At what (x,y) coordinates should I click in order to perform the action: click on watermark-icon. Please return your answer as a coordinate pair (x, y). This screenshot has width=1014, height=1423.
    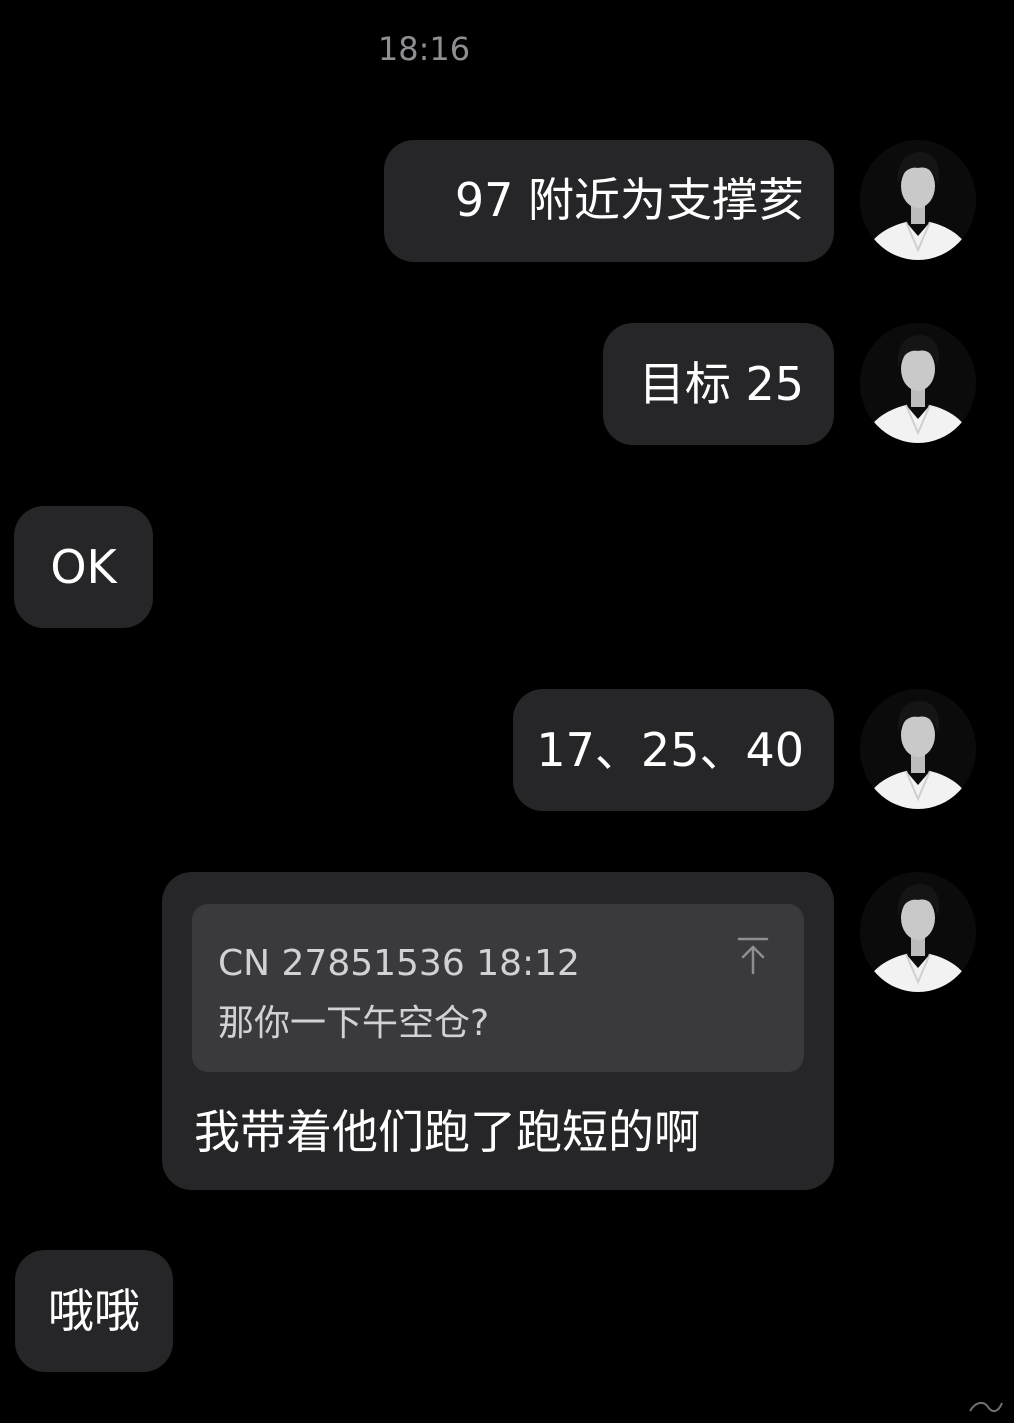
    Looking at the image, I should click on (986, 1407).